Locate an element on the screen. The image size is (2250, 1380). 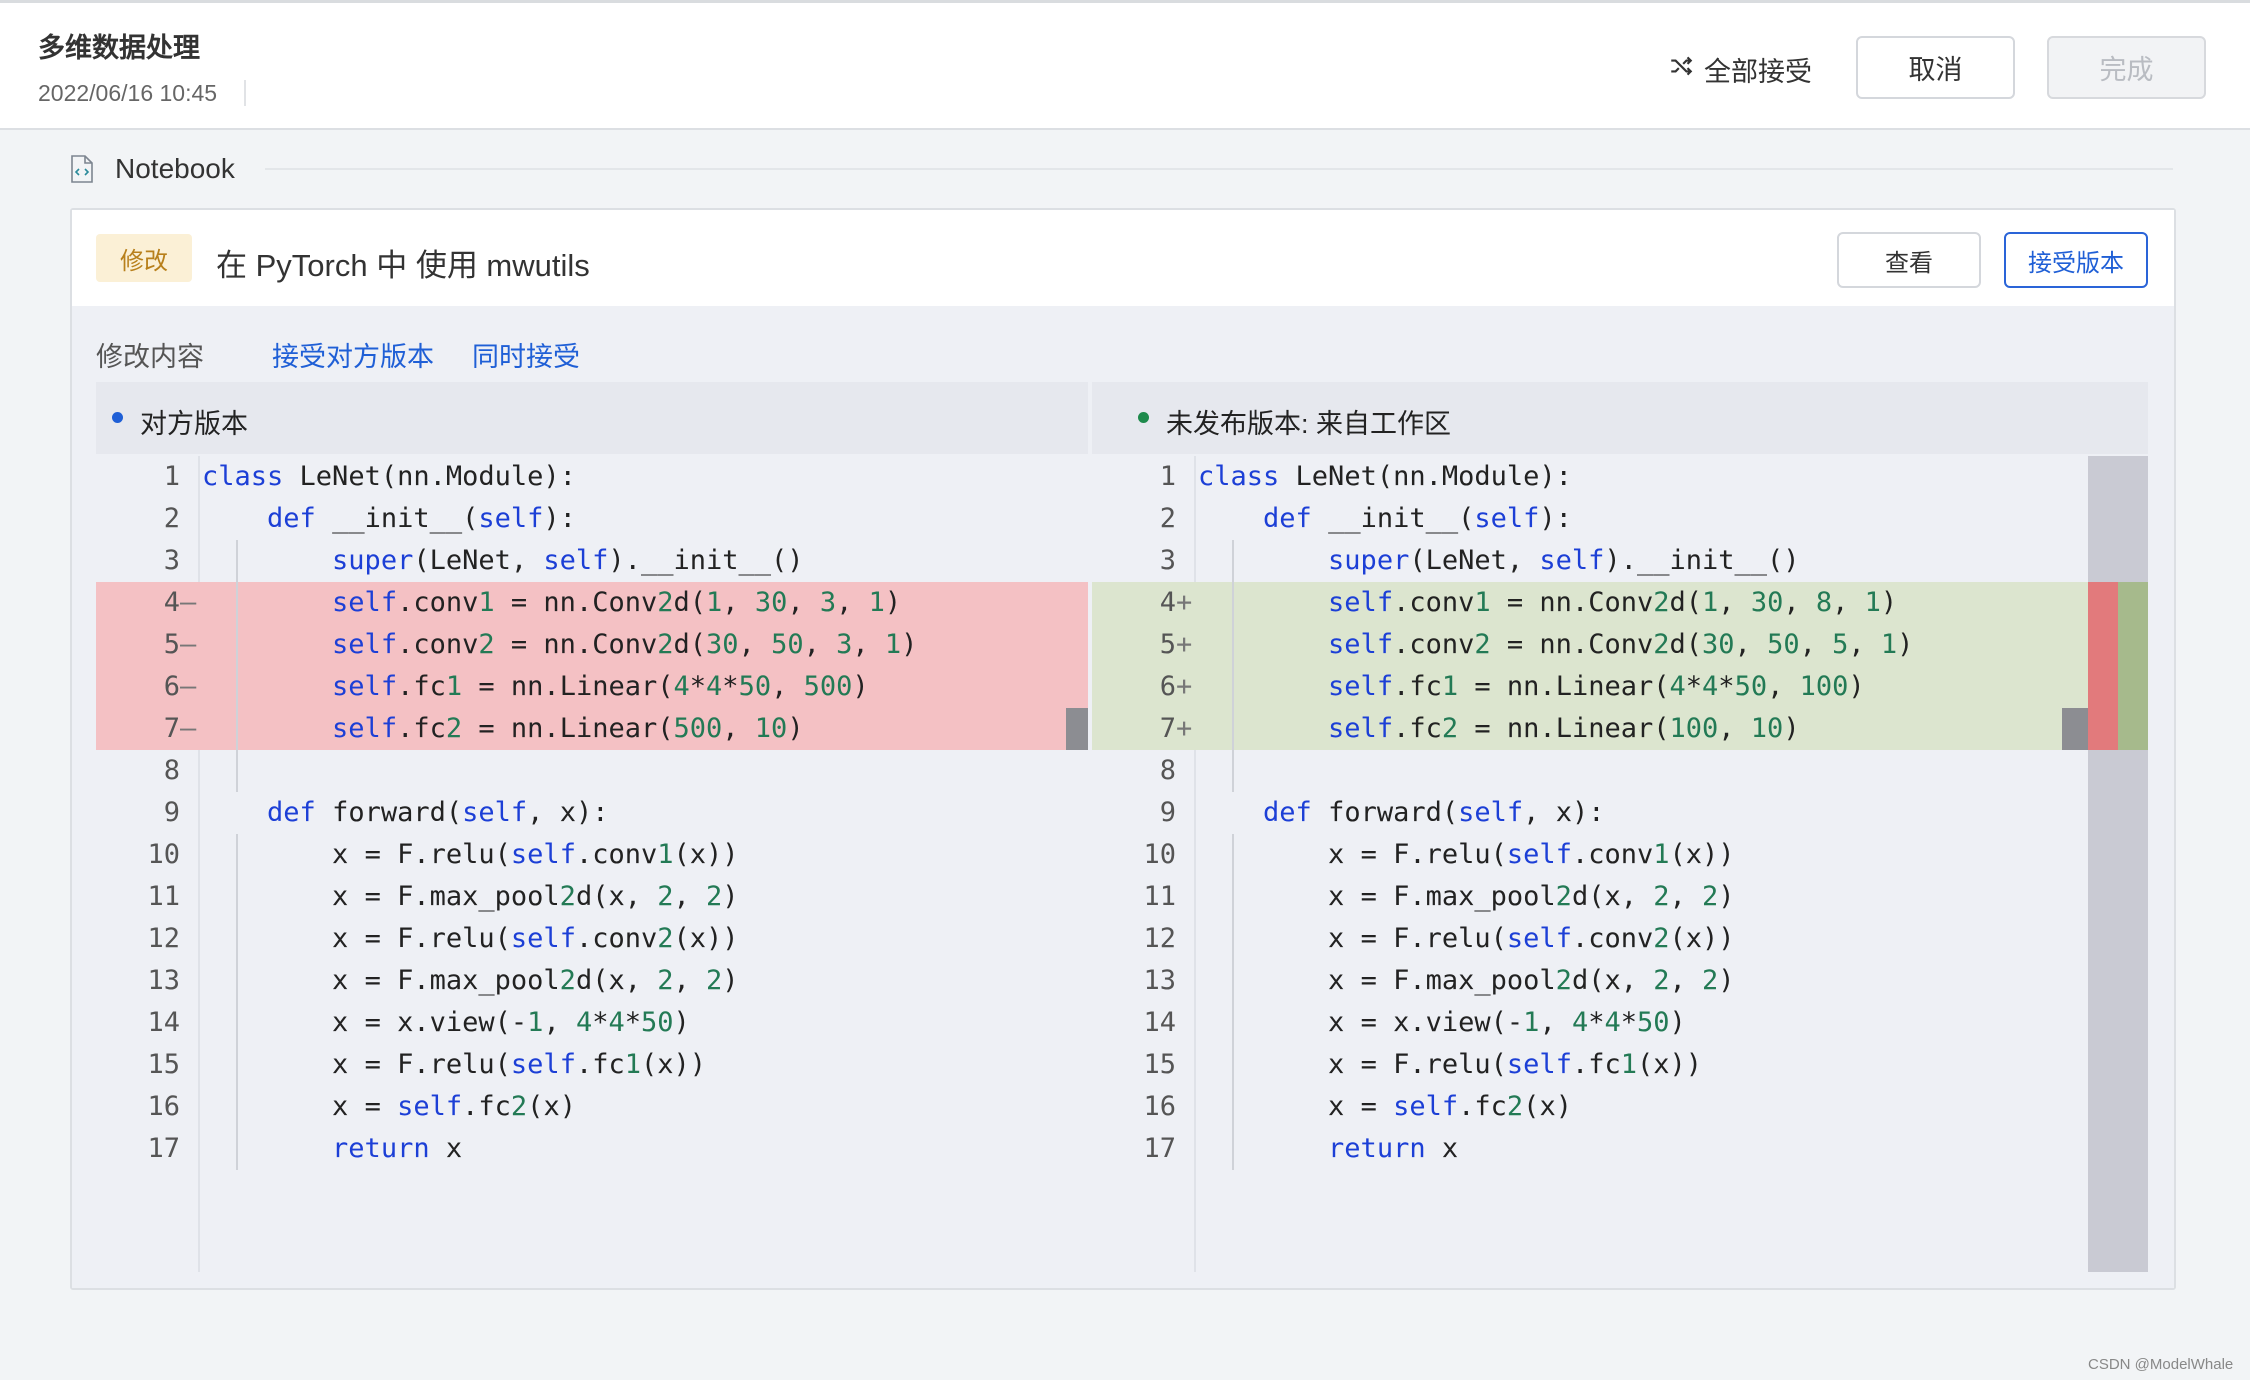
page-title: 多维数据处理 is located at coordinates (119, 48).